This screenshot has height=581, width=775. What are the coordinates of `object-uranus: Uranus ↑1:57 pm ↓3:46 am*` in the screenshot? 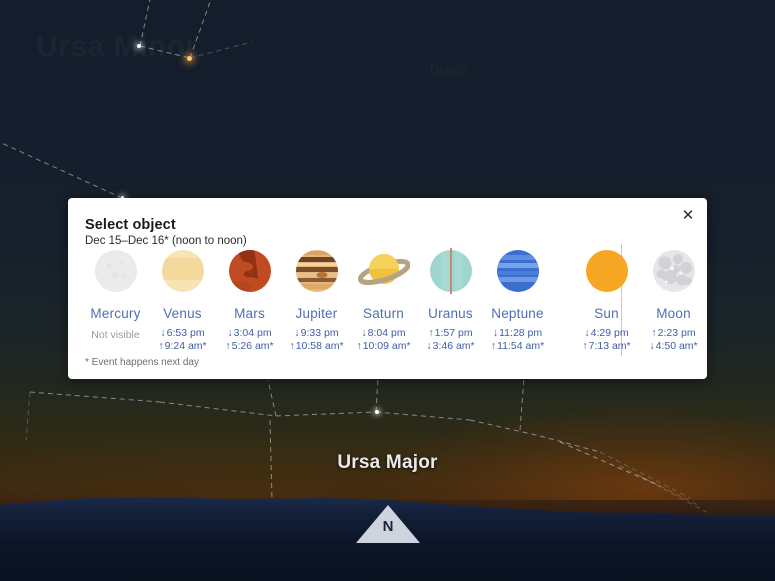 It's located at (450, 299).